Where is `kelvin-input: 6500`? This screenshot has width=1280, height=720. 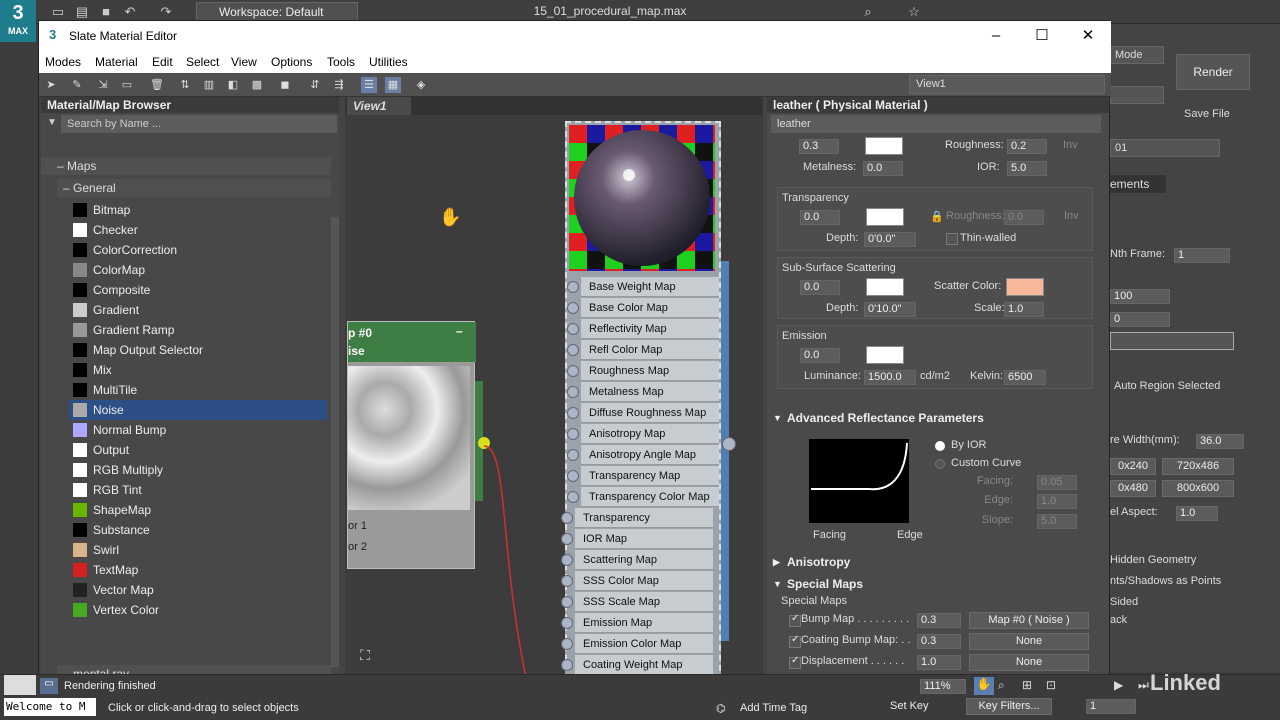
kelvin-input: 6500 is located at coordinates (1025, 377).